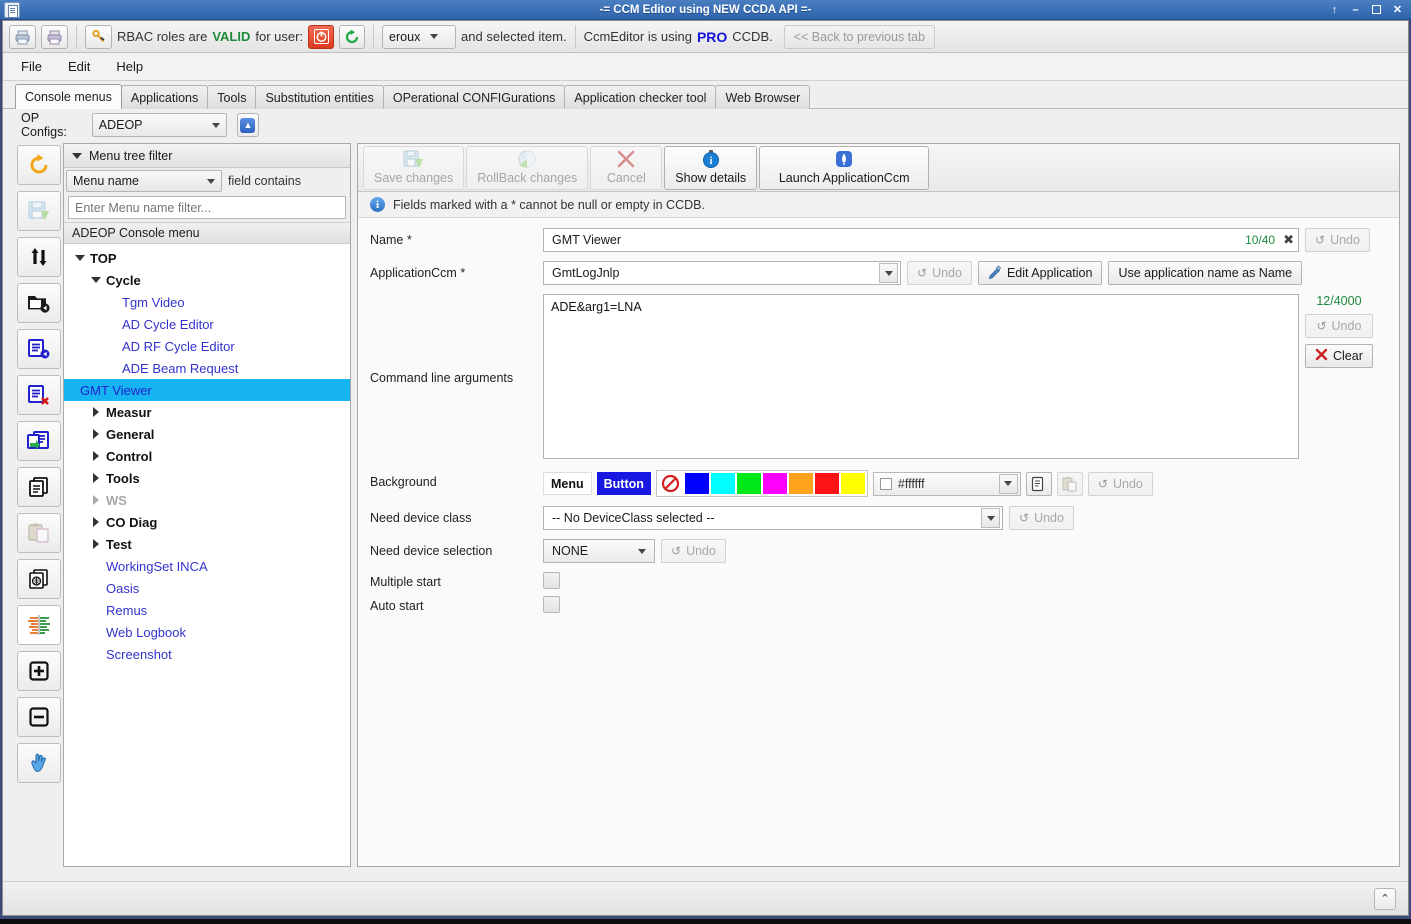 The width and height of the screenshot is (1411, 924). I want to click on tree-node: Tgm Video, so click(207, 302).